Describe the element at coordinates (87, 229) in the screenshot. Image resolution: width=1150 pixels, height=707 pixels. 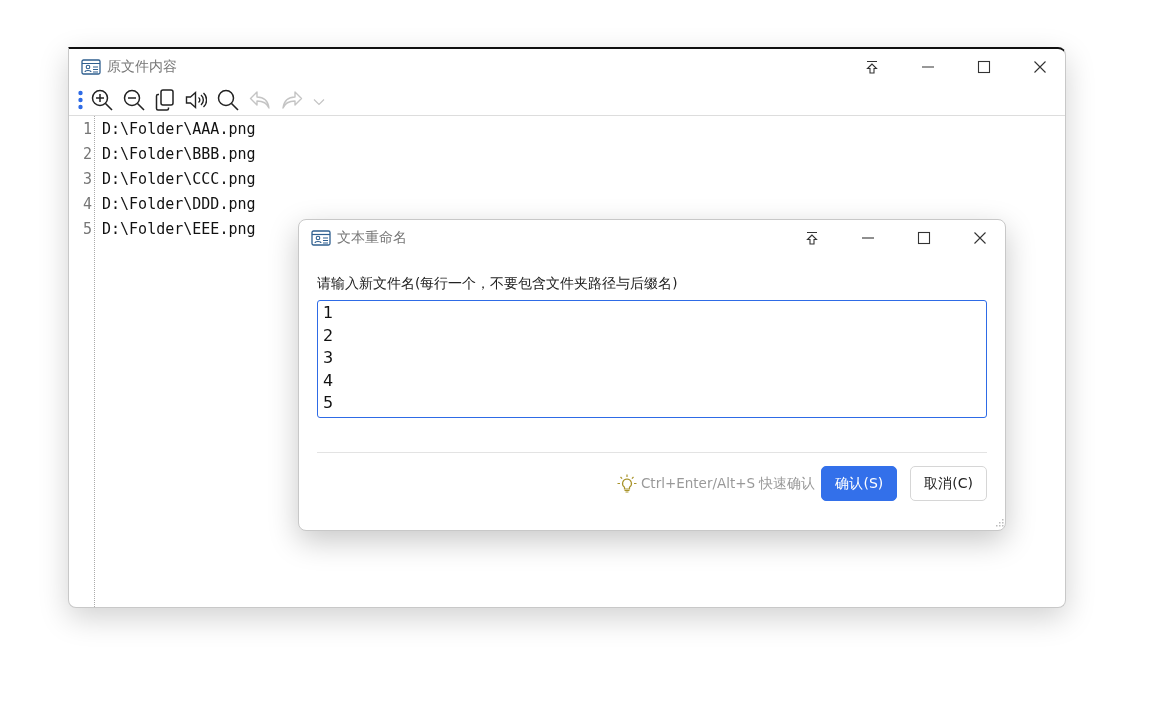
I see `line-number: 5` at that location.